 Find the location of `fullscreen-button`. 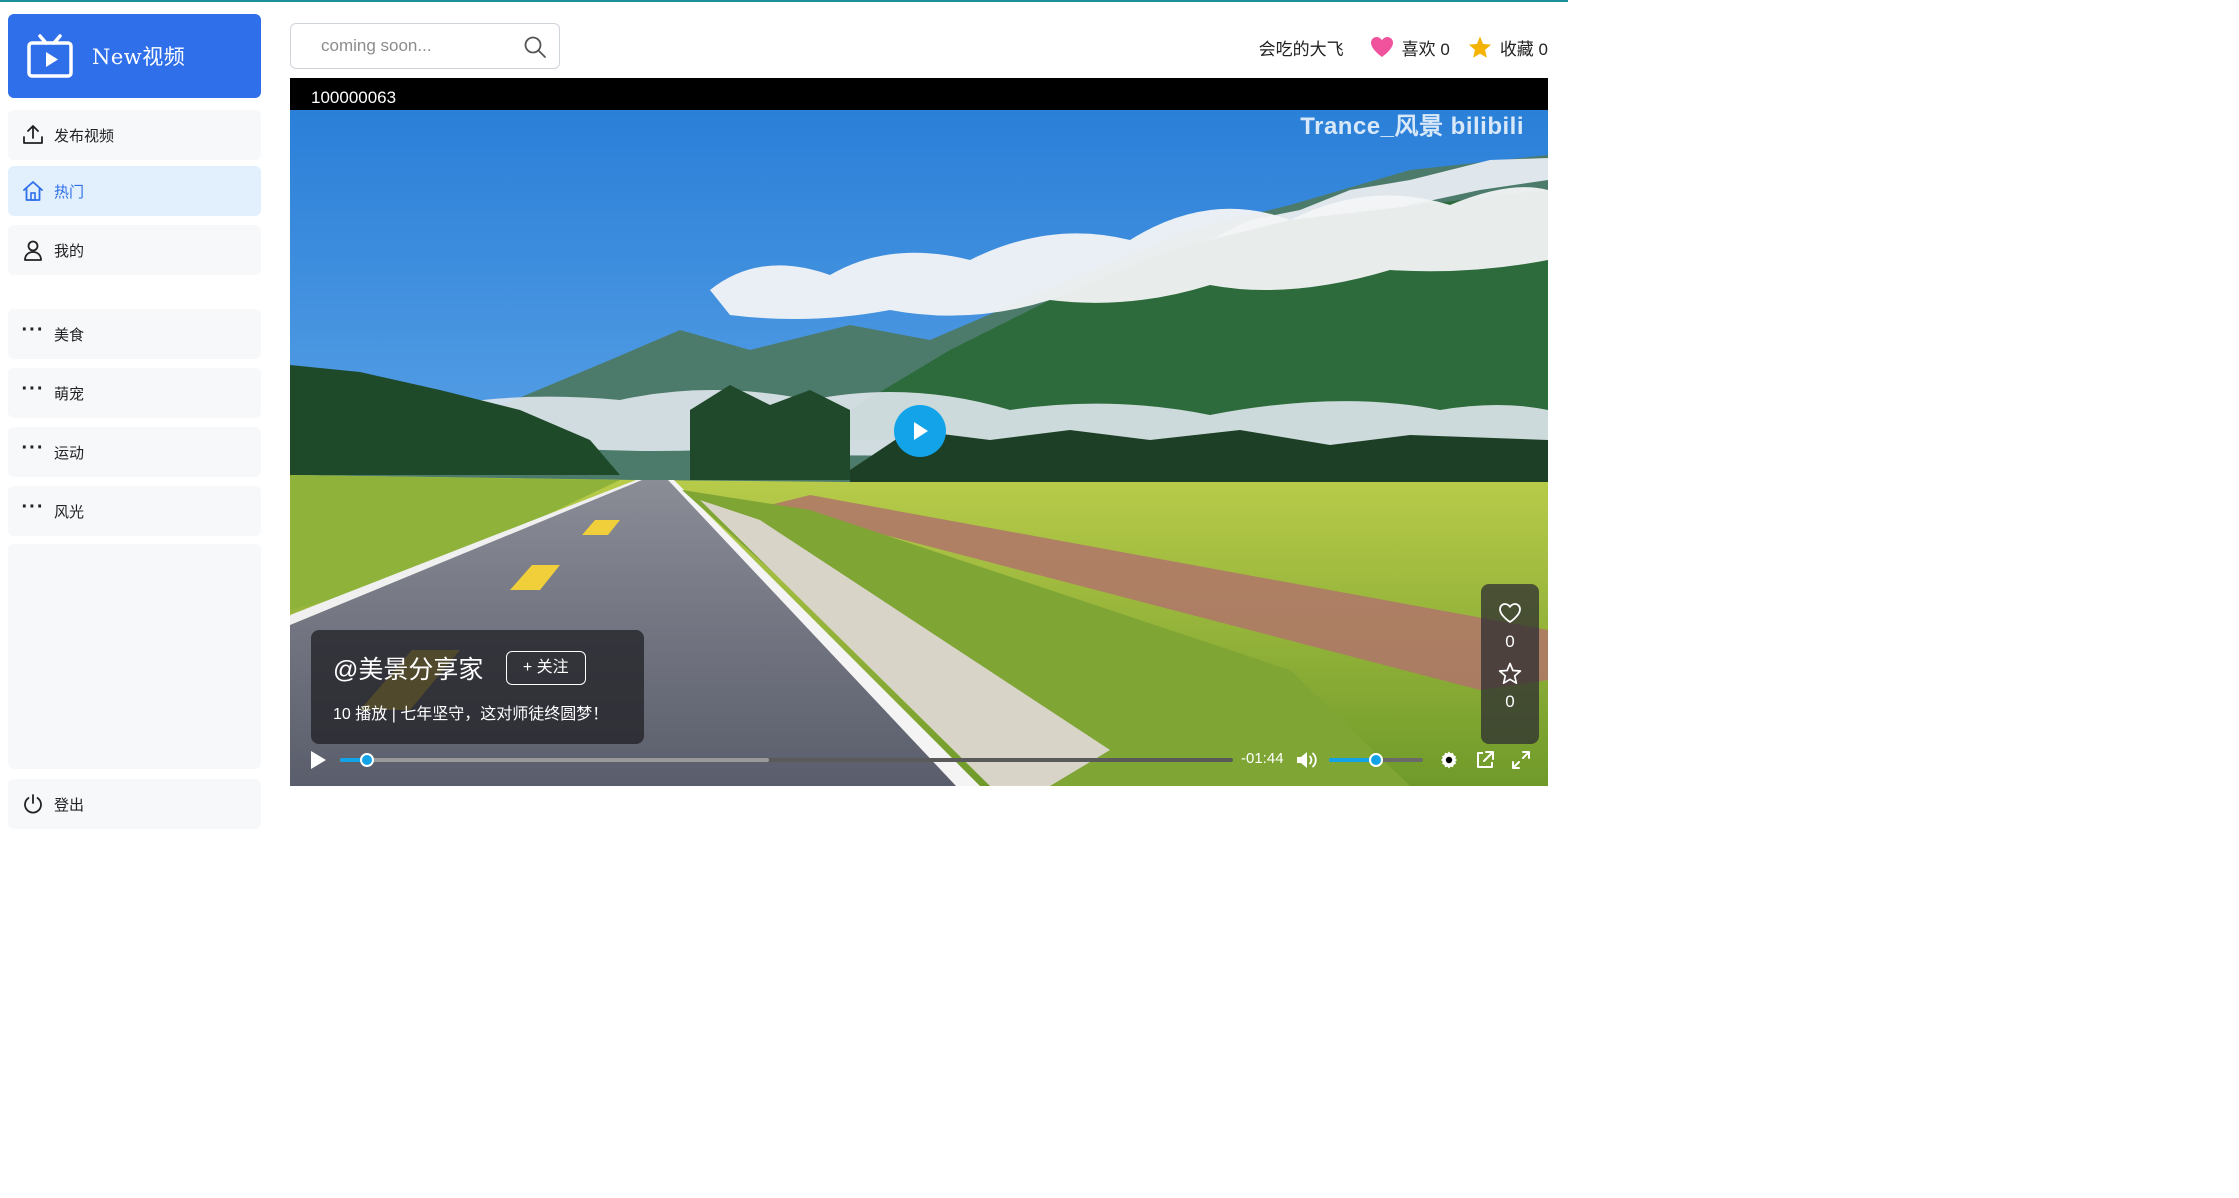

fullscreen-button is located at coordinates (1521, 760).